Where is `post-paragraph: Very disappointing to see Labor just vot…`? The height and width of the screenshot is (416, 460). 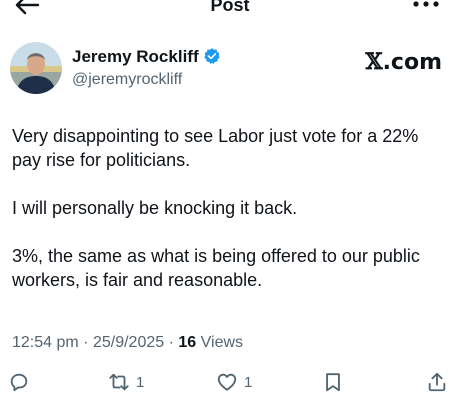
post-paragraph: Very disappointing to see Labor just vot… is located at coordinates (215, 148).